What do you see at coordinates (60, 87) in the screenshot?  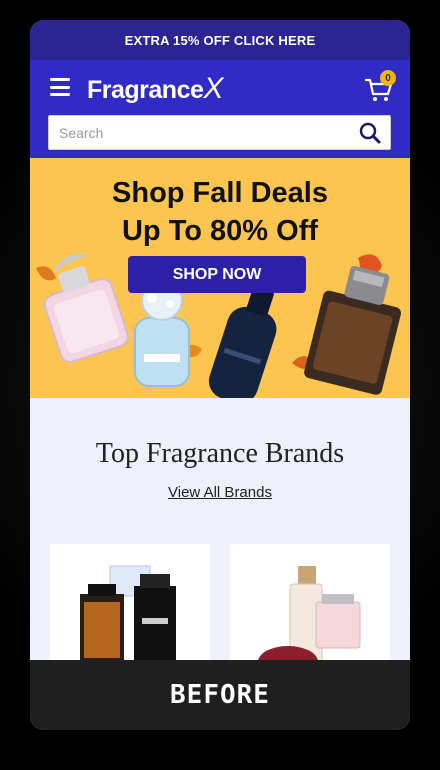 I see `hamburger-menu-icon` at bounding box center [60, 87].